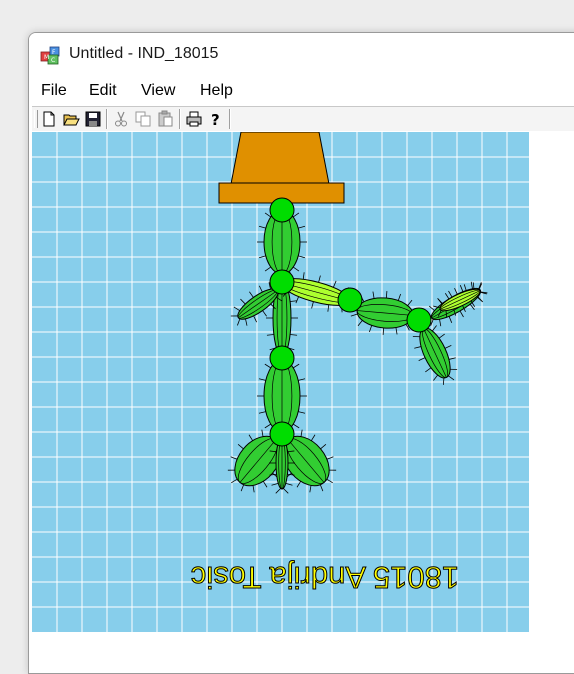 The width and height of the screenshot is (574, 674). What do you see at coordinates (325, 577) in the screenshot?
I see `caption-text: 18015 Andrija Tosic` at bounding box center [325, 577].